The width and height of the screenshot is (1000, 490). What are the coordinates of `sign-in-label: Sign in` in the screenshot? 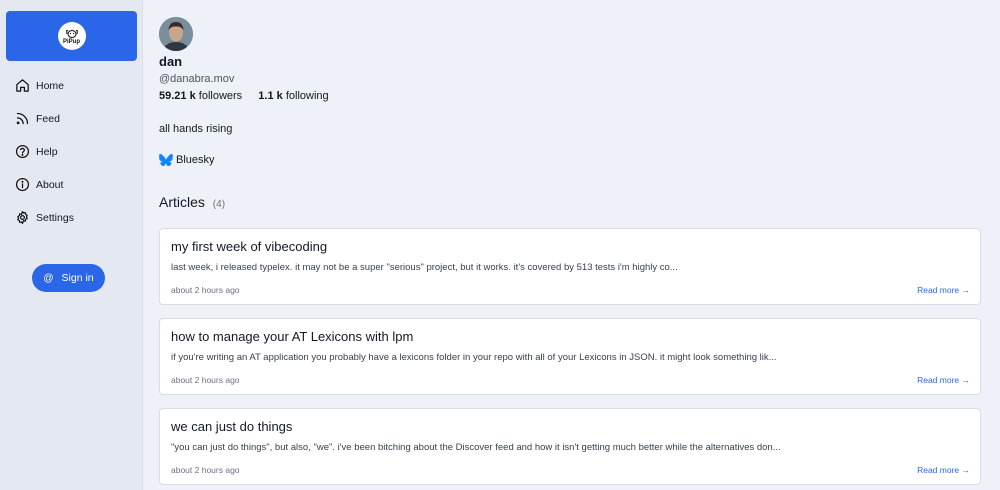 It's located at (77, 278).